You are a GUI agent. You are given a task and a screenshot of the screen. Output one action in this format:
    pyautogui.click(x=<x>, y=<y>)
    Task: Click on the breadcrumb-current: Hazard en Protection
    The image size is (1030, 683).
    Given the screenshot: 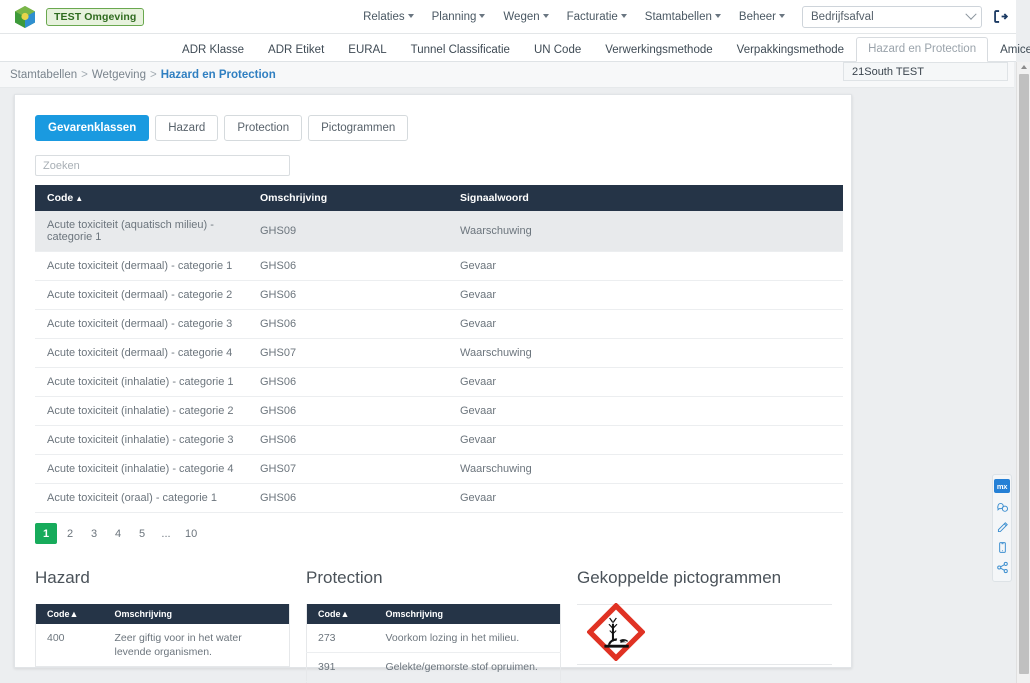 What is the action you would take?
    pyautogui.click(x=218, y=75)
    